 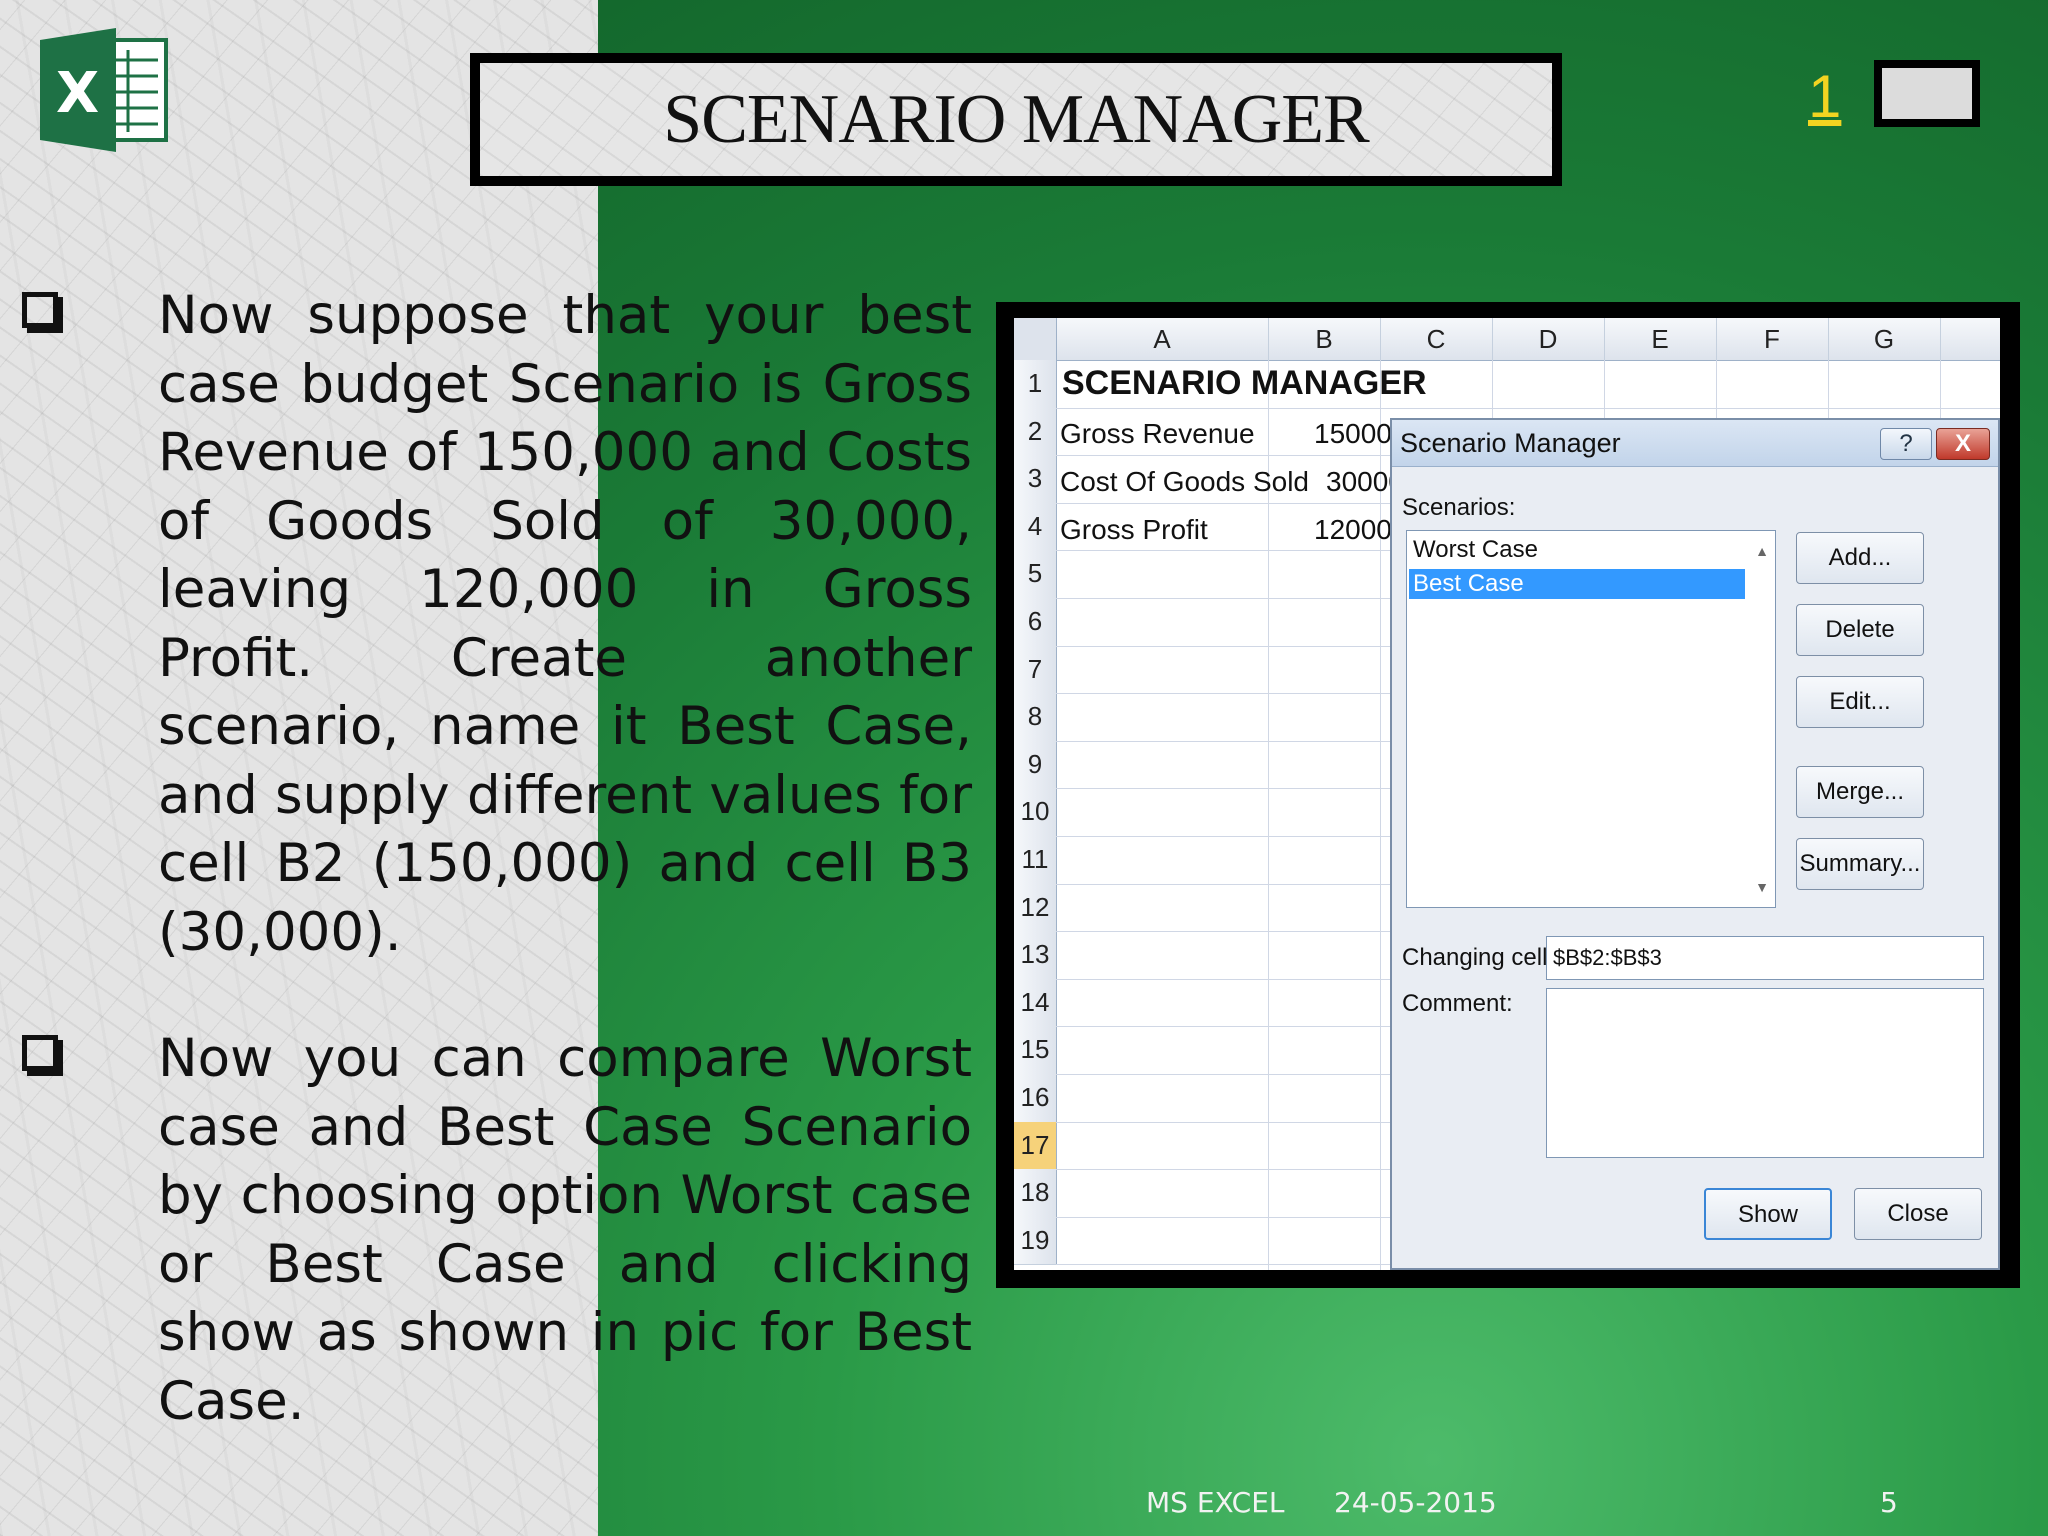 What do you see at coordinates (1035, 670) in the screenshot?
I see `row-header: 7` at bounding box center [1035, 670].